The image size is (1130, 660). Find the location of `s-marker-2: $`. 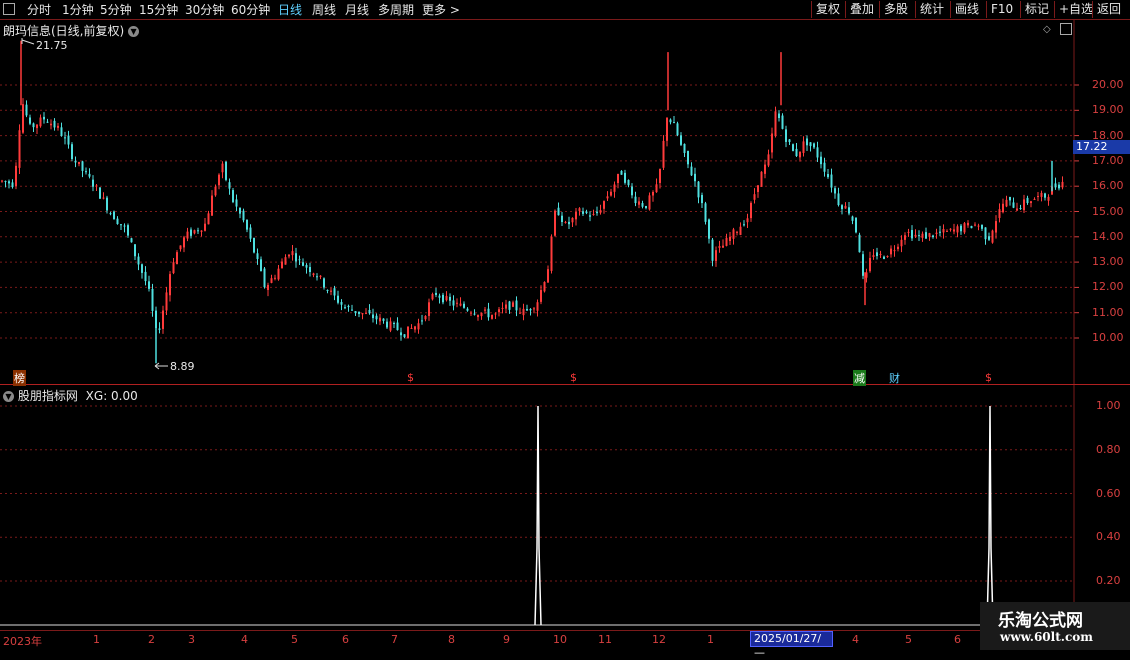

s-marker-2: $ is located at coordinates (573, 377).